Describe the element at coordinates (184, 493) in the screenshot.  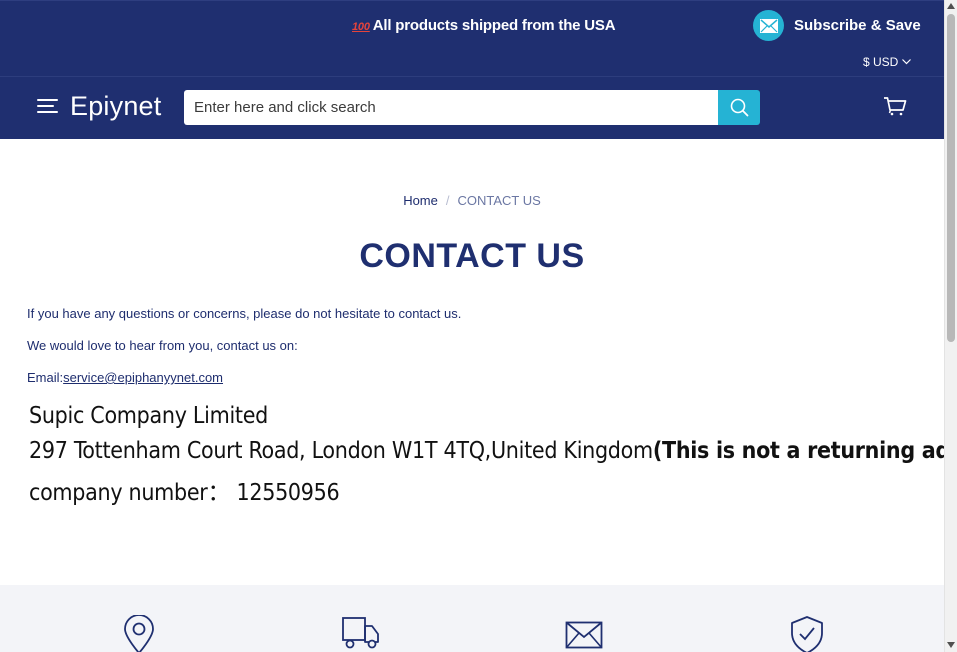
I see `company-number: company number： 12550956` at that location.